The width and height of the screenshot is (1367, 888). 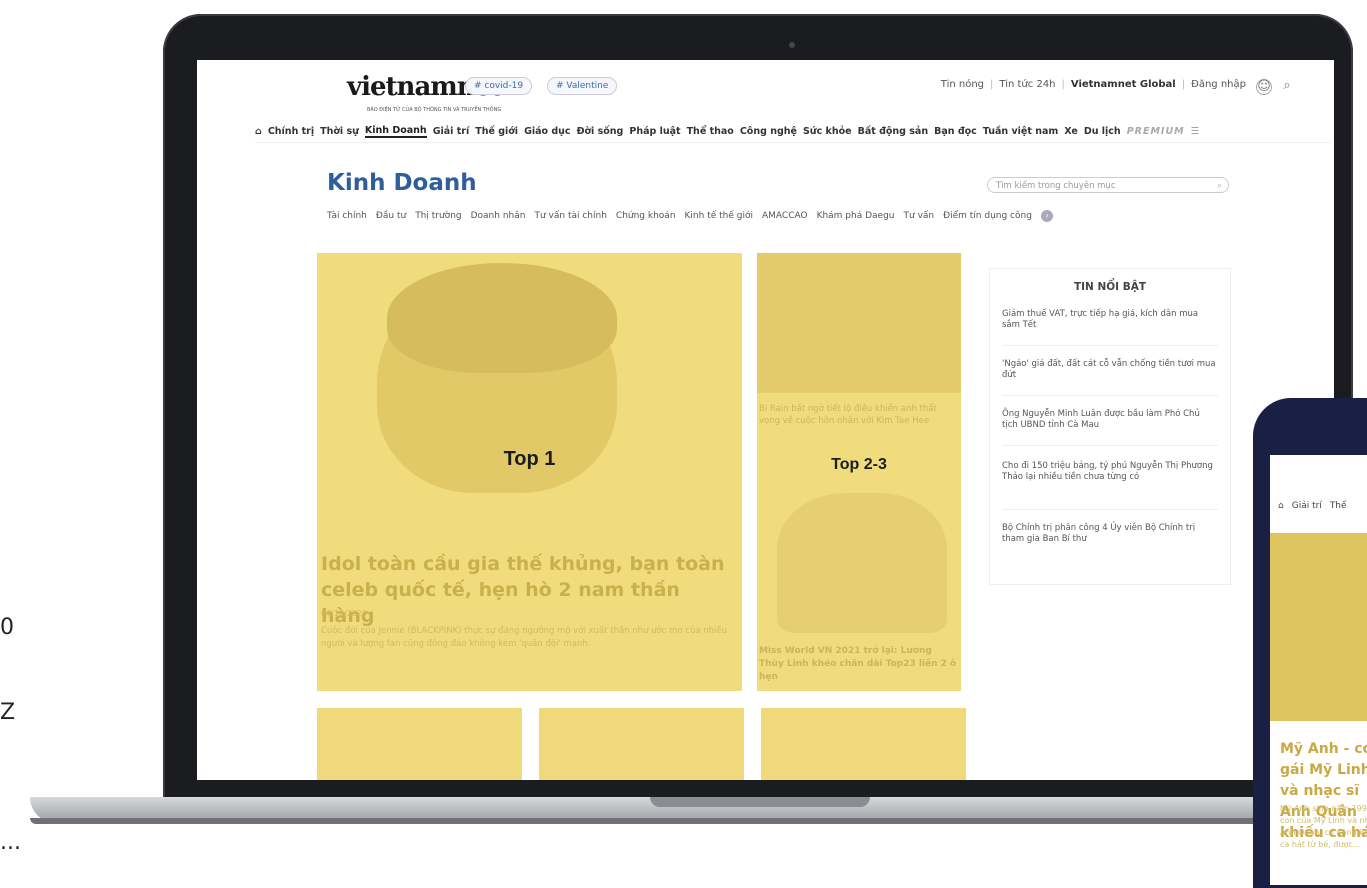 I want to click on link-tin-tuc-24h: Tin tức 24h, so click(x=1027, y=84).